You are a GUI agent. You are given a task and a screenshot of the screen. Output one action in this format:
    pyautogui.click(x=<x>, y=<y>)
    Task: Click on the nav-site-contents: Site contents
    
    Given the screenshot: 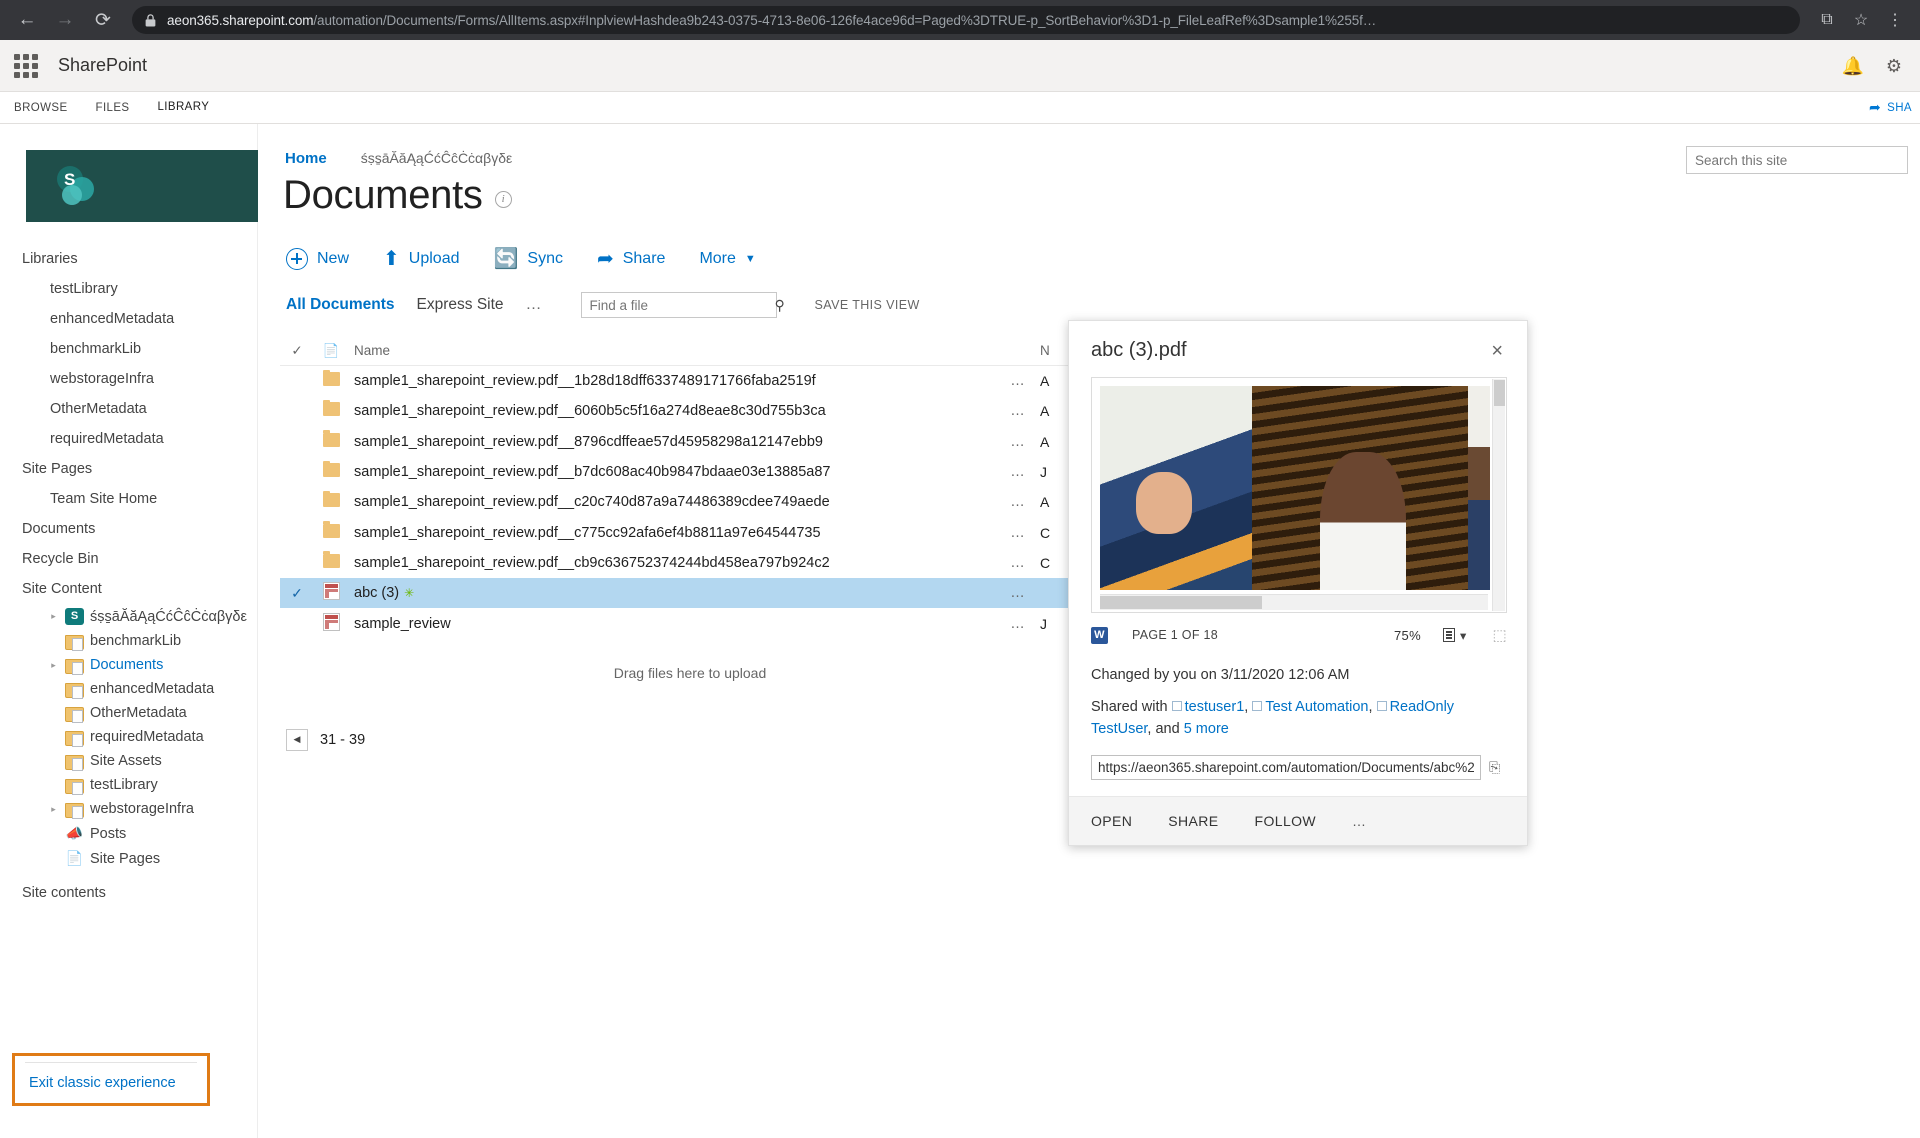 What is the action you would take?
    pyautogui.click(x=128, y=889)
    